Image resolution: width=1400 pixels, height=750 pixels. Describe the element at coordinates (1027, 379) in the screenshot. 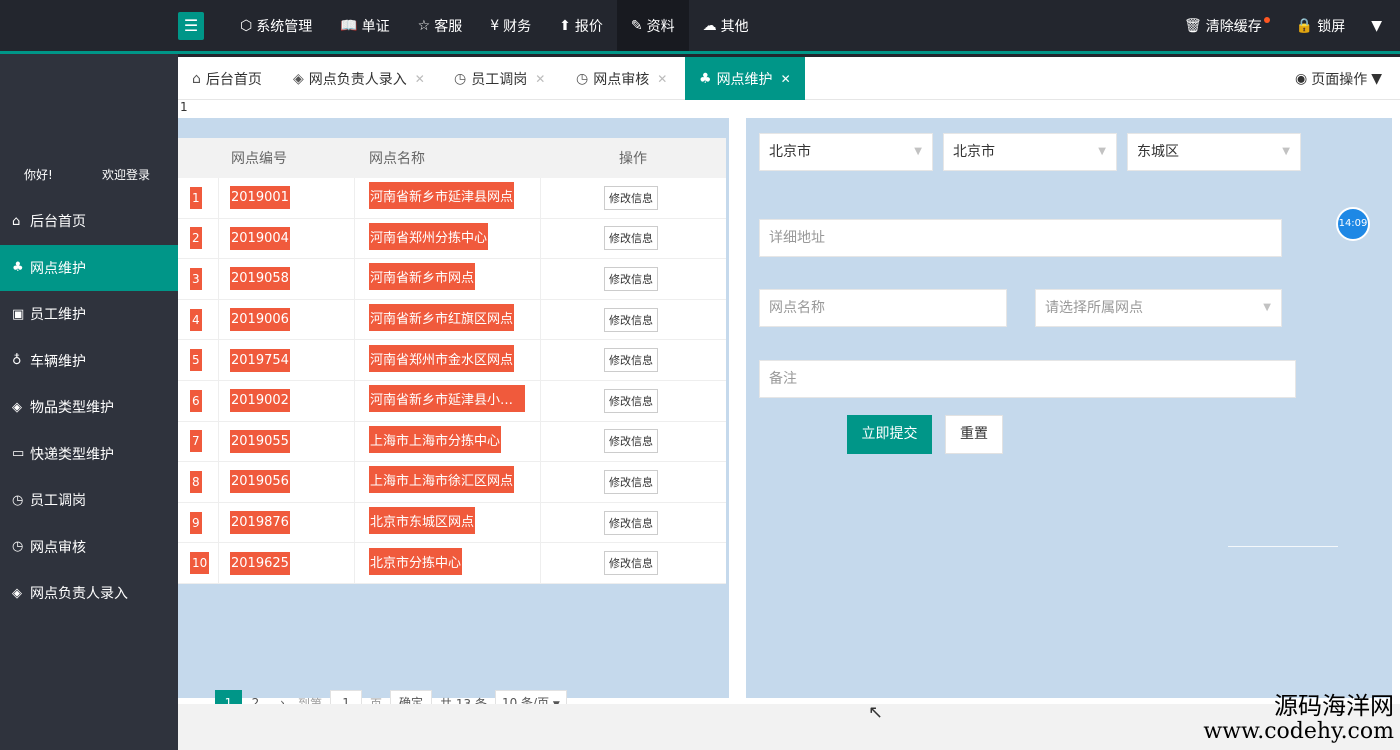

I see `remark-input: 备注` at that location.